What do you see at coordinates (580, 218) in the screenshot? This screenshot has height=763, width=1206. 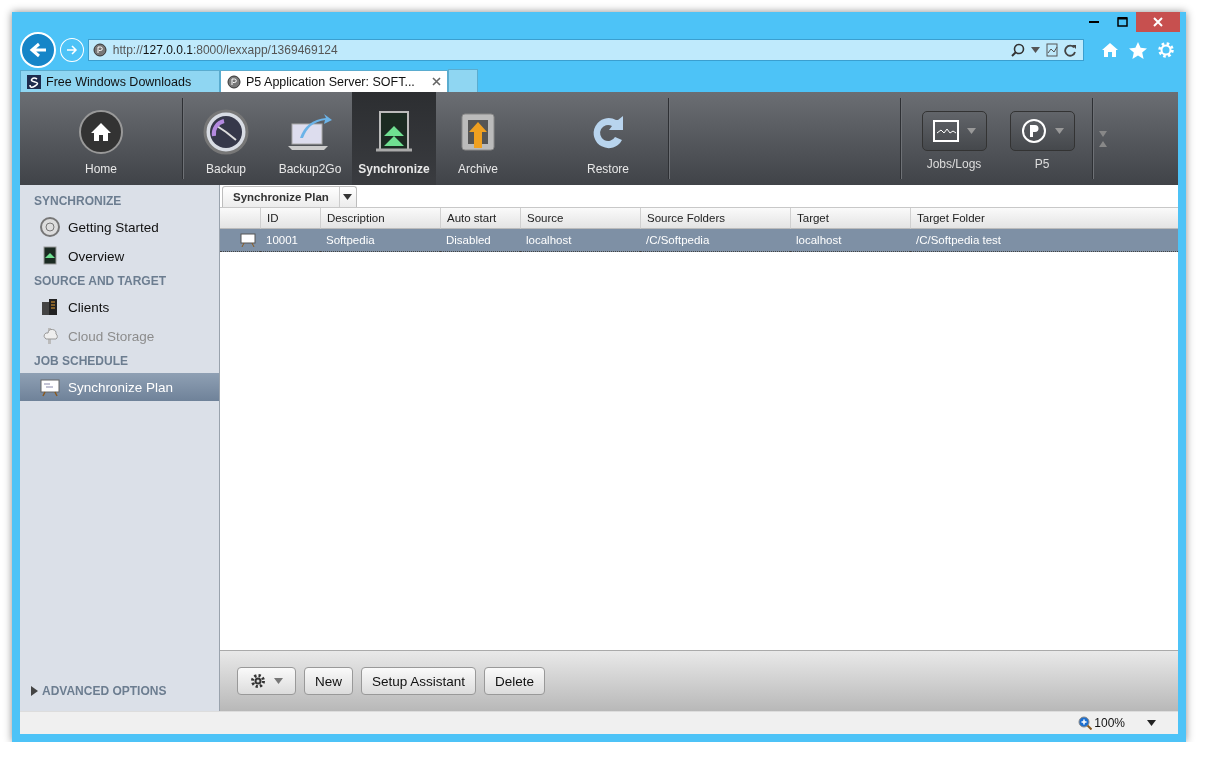 I see `column-header: Source` at bounding box center [580, 218].